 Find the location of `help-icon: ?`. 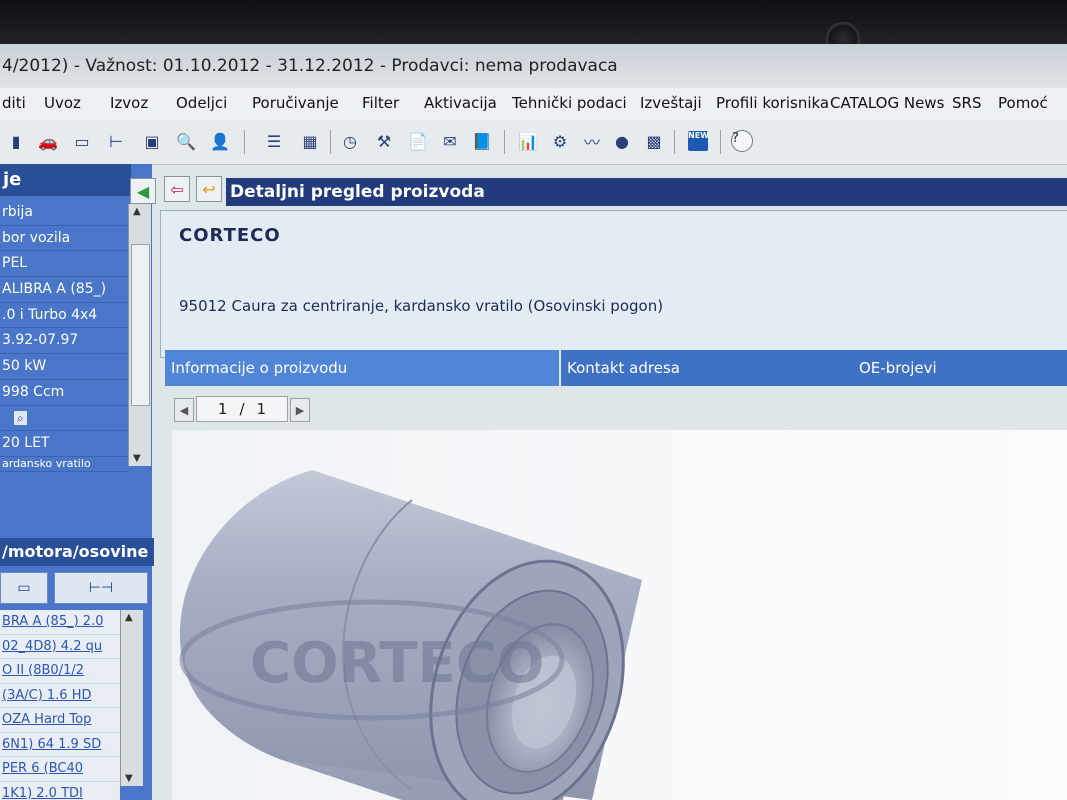

help-icon: ? is located at coordinates (742, 141).